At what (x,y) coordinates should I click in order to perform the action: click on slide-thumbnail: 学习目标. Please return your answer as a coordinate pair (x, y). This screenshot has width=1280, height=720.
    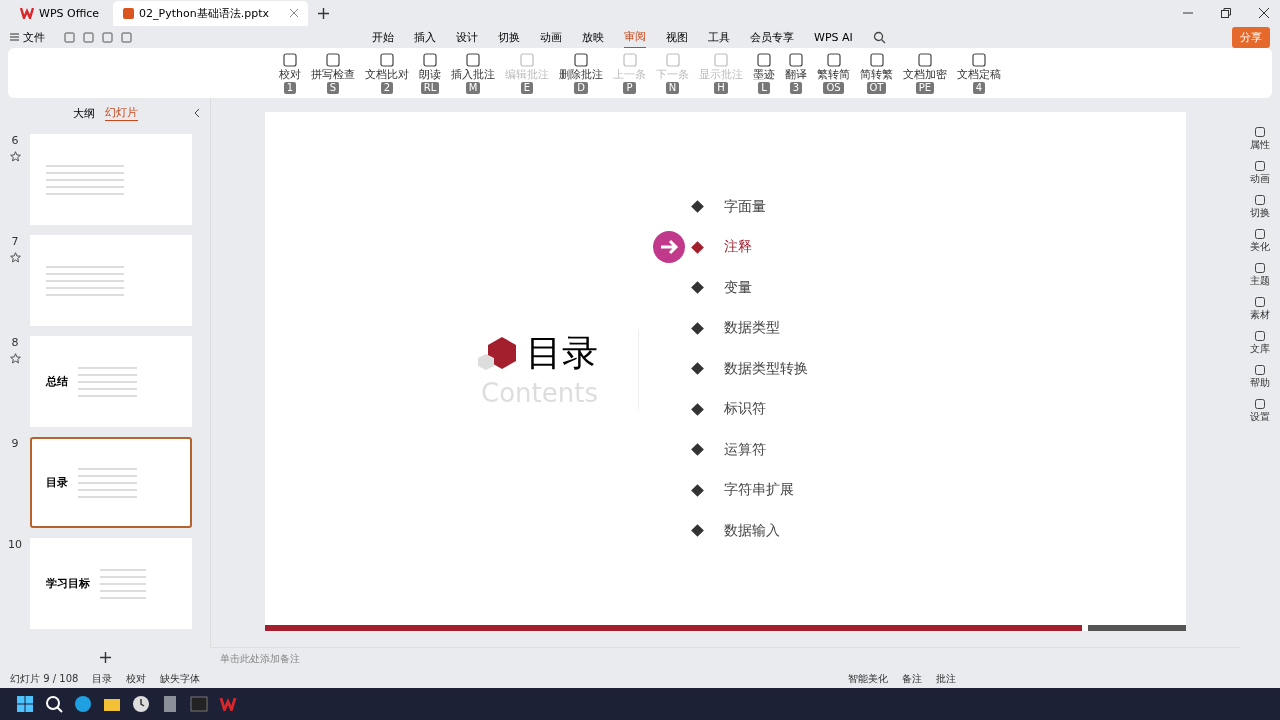
    Looking at the image, I should click on (111, 583).